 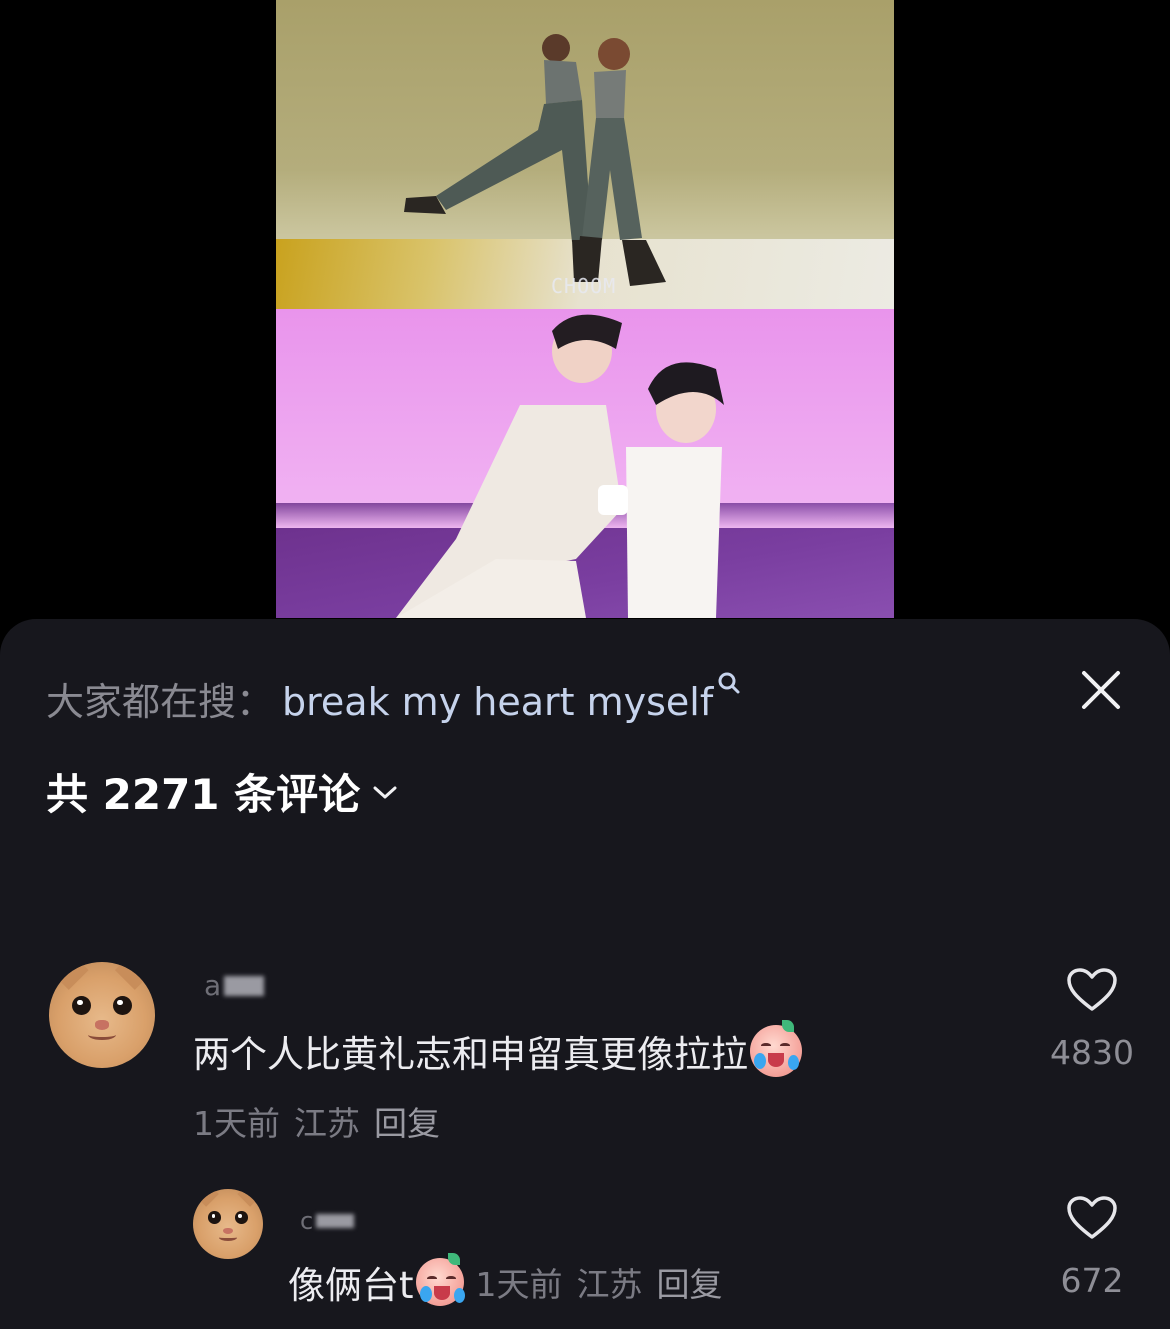 I want to click on video-frame-top, so click(x=585, y=154).